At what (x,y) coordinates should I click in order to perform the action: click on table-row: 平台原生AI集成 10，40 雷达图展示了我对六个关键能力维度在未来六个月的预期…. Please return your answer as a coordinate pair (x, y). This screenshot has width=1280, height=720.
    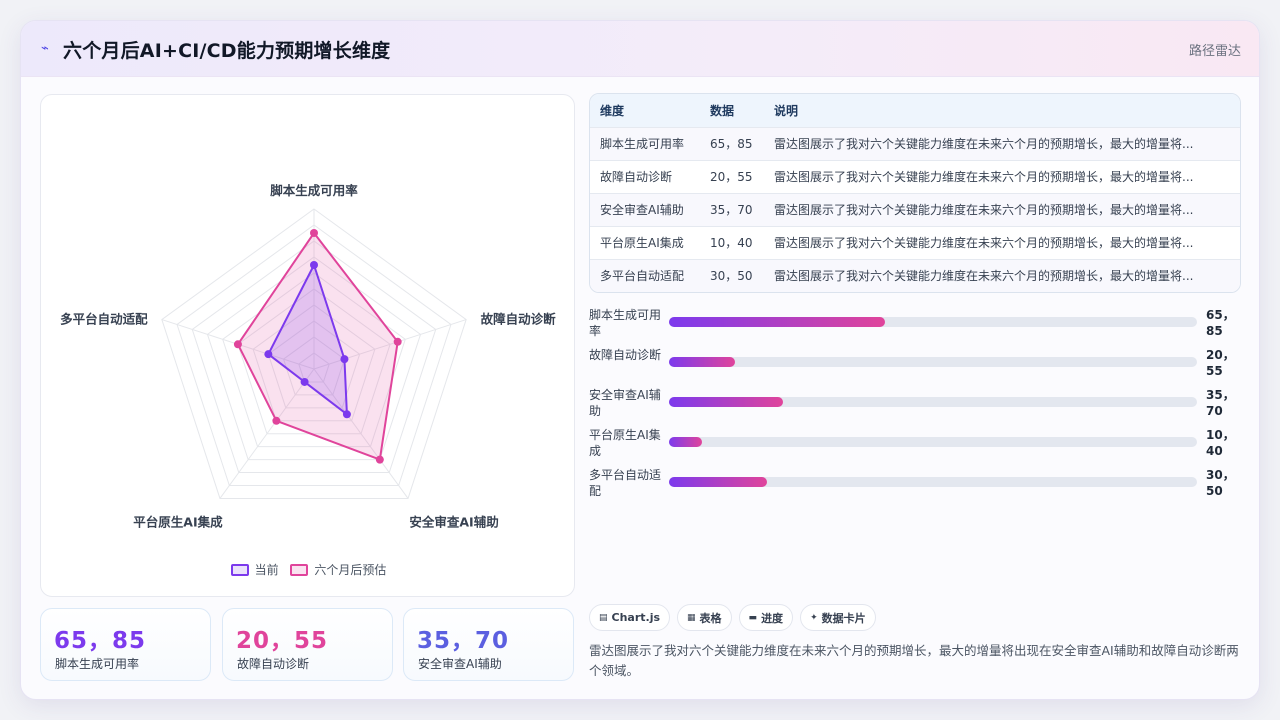
    Looking at the image, I should click on (915, 242).